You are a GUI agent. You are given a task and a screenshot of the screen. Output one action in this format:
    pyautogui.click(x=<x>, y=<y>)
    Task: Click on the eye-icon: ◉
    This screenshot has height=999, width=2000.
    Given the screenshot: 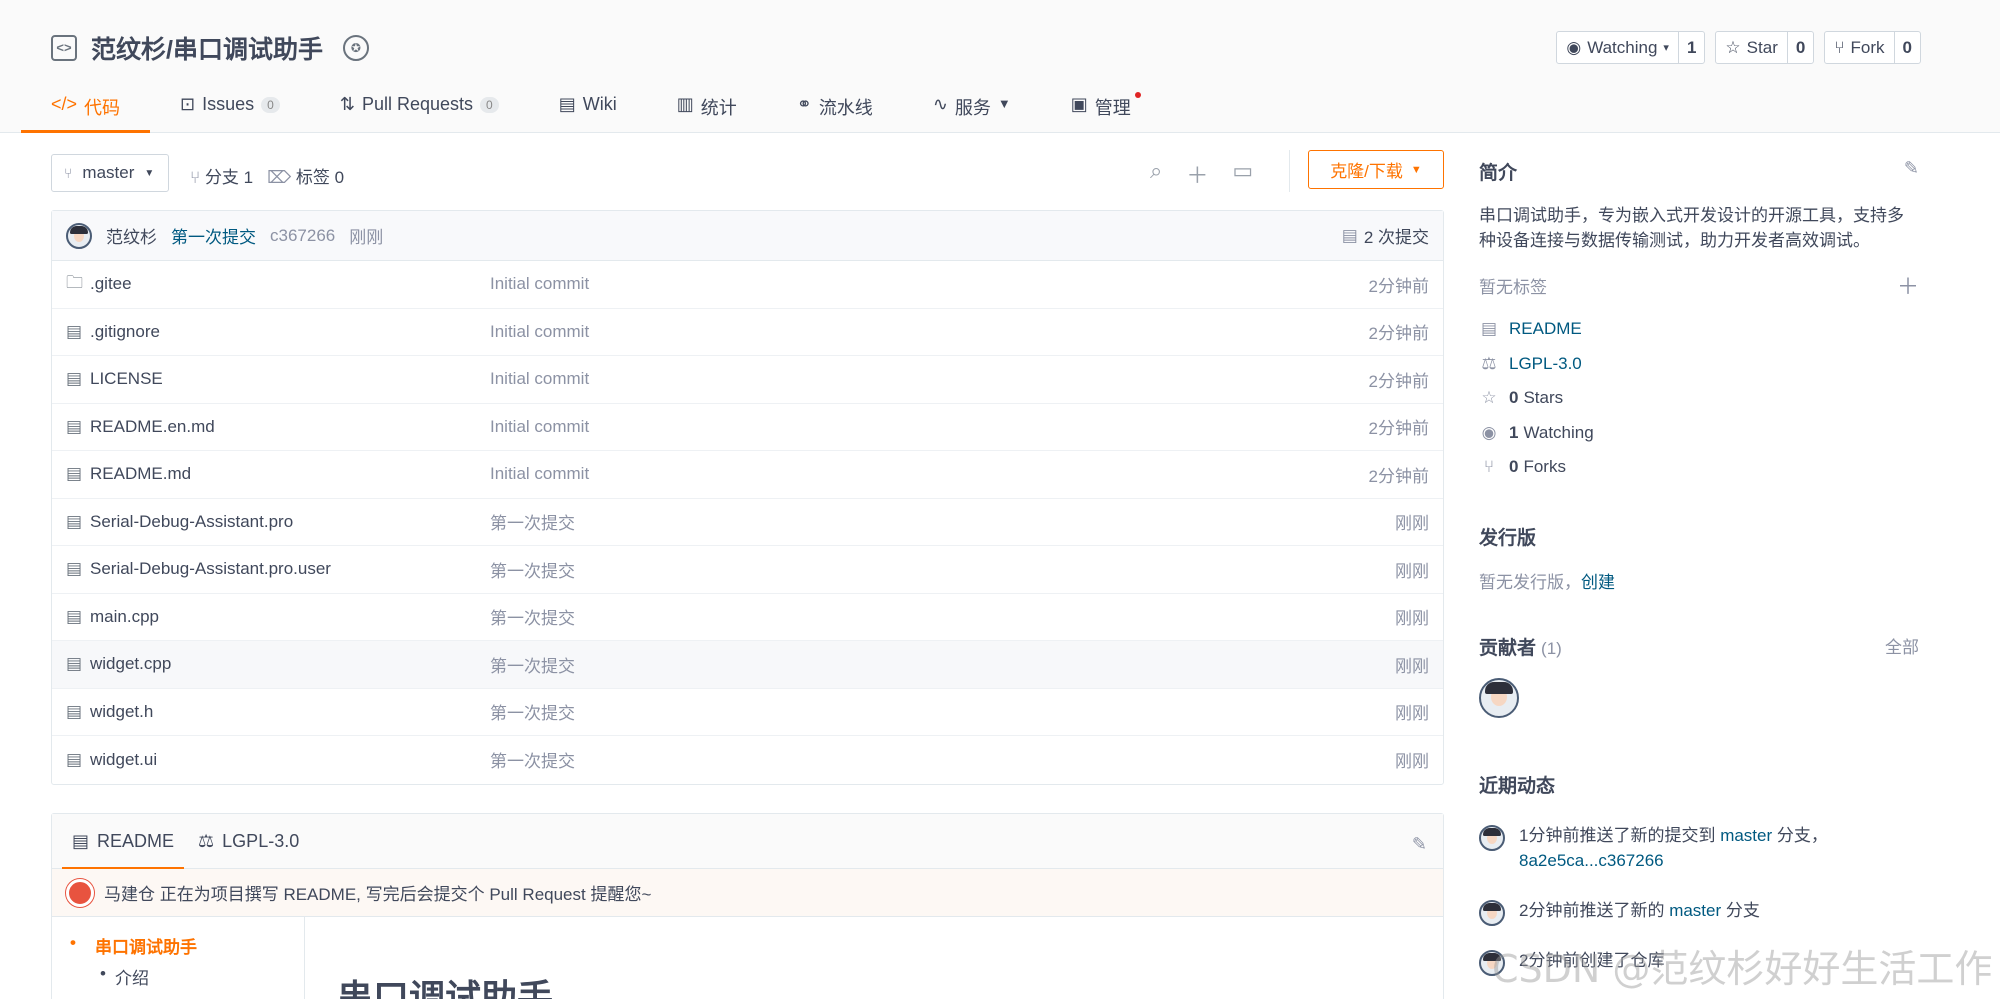 What is the action you would take?
    pyautogui.click(x=1574, y=47)
    